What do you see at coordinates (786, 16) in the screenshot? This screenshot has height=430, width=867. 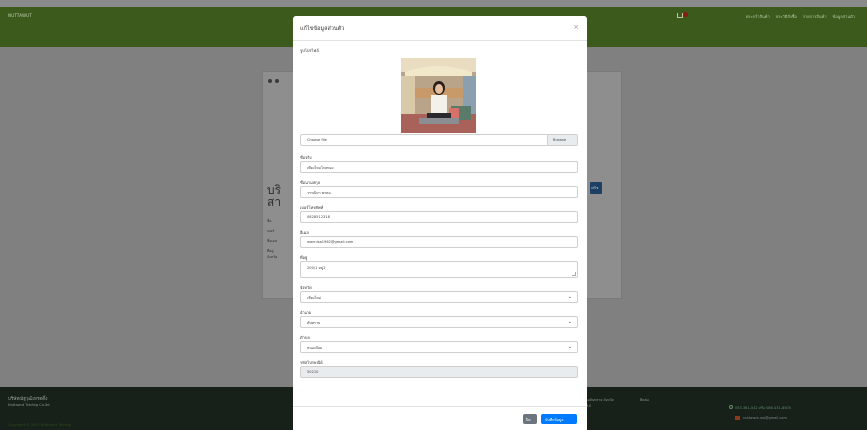 I see `nav-history: ประวัติสั่งซื้อ` at bounding box center [786, 16].